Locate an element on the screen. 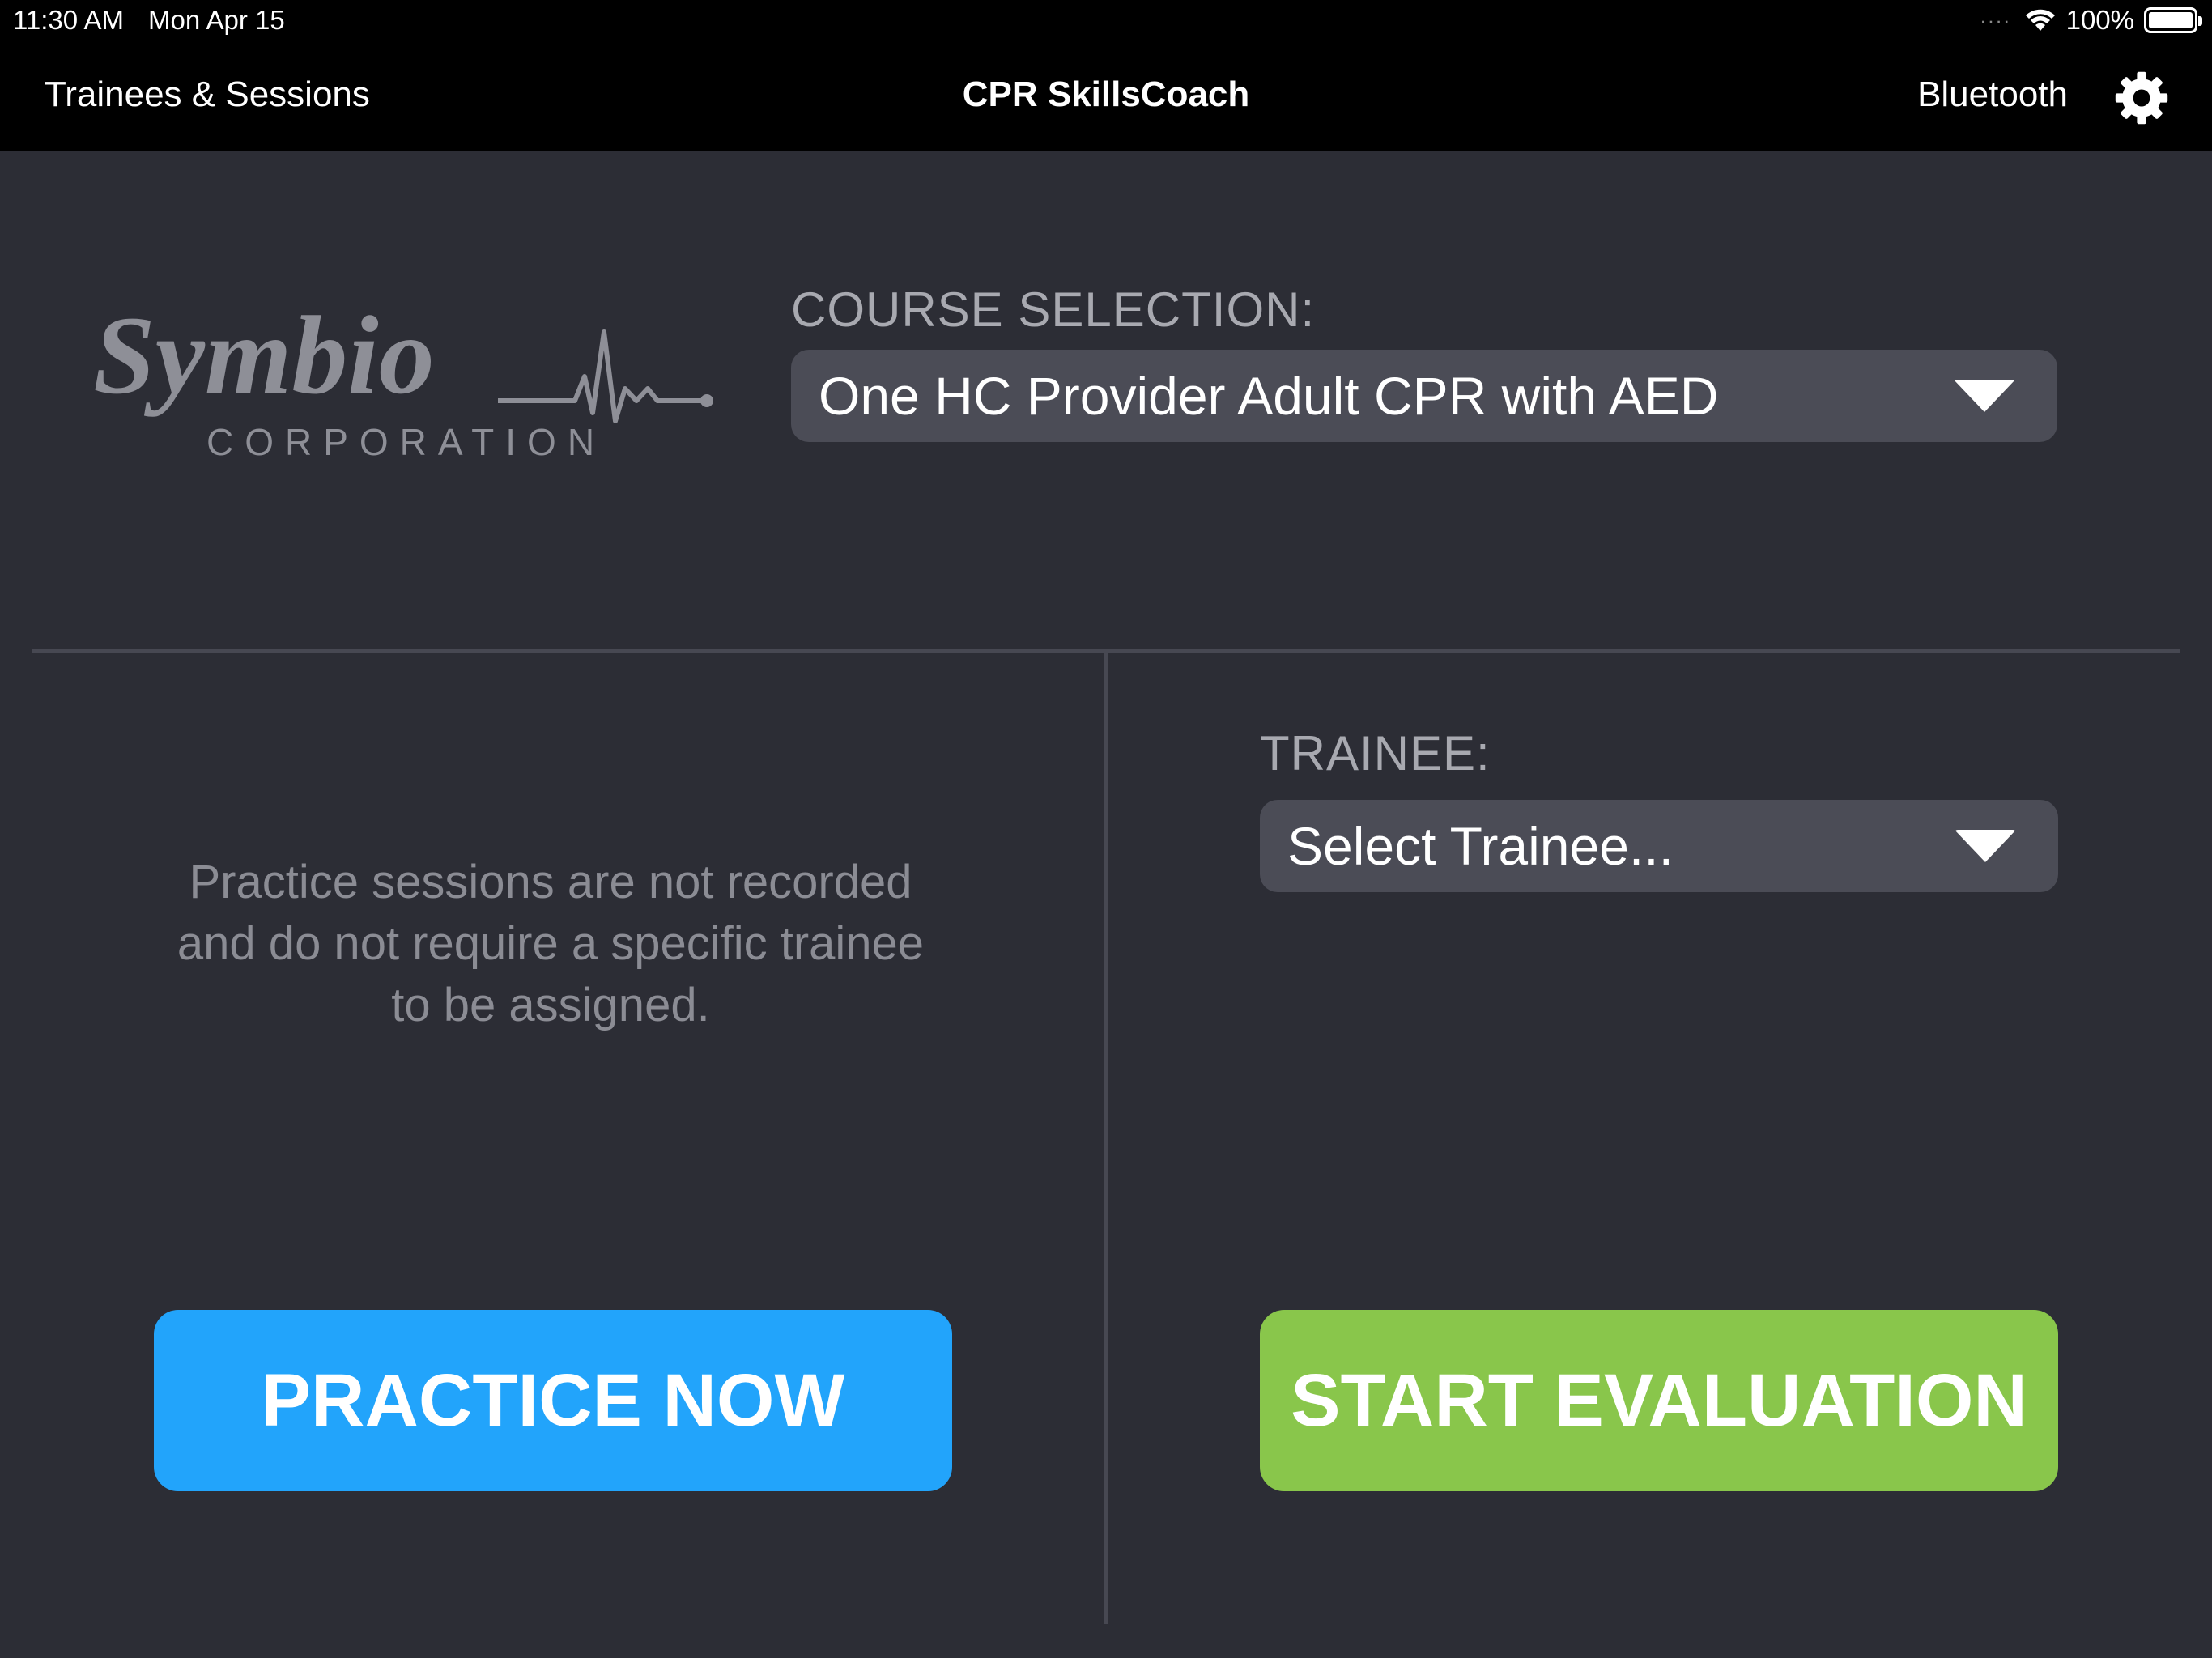 Image resolution: width=2212 pixels, height=1658 pixels. wifi-icon is located at coordinates (2040, 20).